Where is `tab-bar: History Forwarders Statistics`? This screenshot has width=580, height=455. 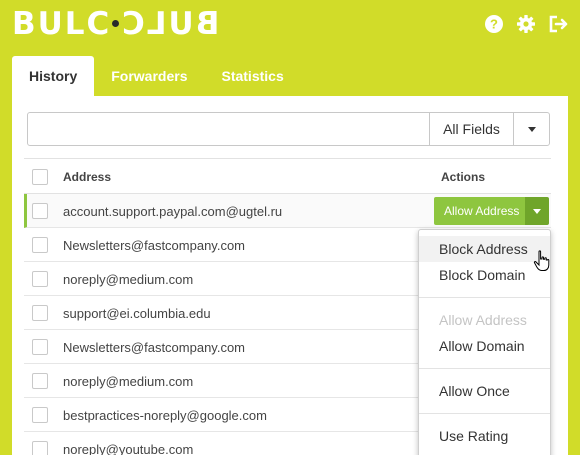 tab-bar: History Forwarders Statistics is located at coordinates (156, 76).